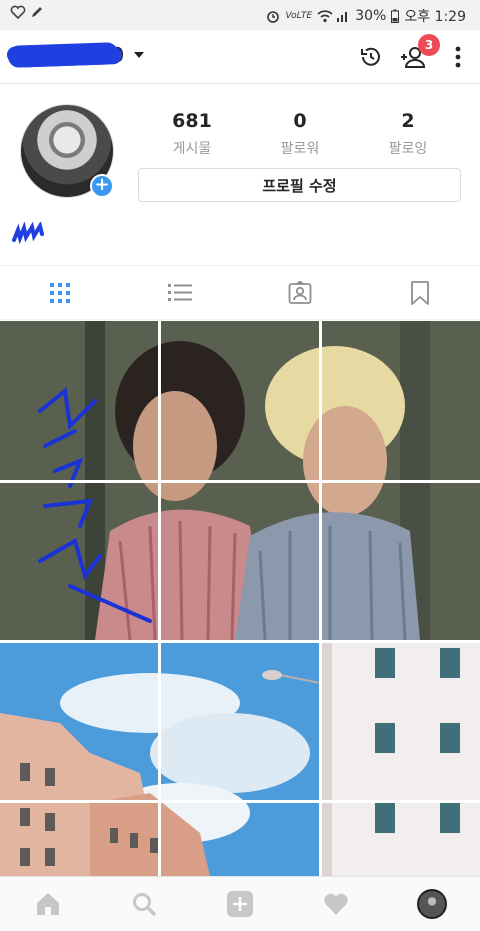  I want to click on bio-scribble, so click(28, 233).